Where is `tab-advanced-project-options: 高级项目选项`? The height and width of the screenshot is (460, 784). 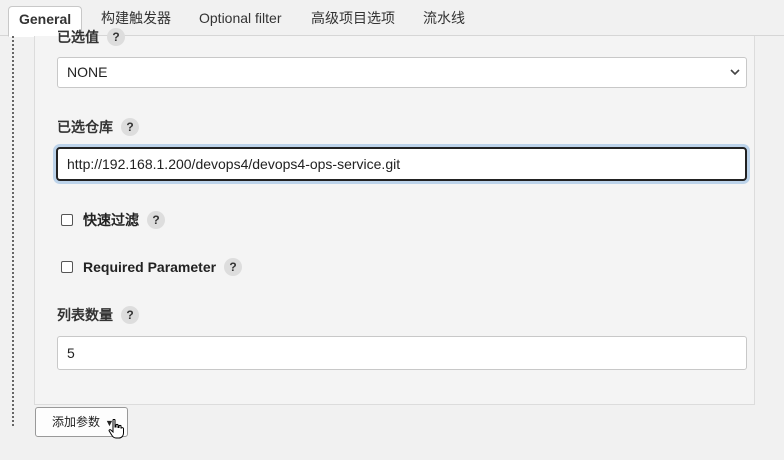
tab-advanced-project-options: 高级项目选项 is located at coordinates (353, 21).